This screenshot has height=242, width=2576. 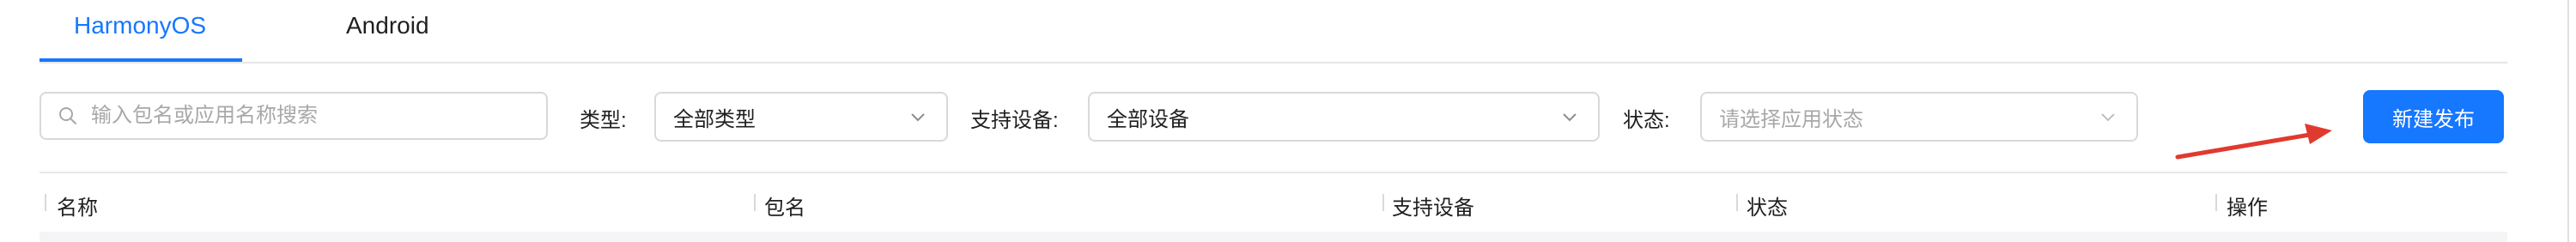 I want to click on section-divider, so click(x=1273, y=172).